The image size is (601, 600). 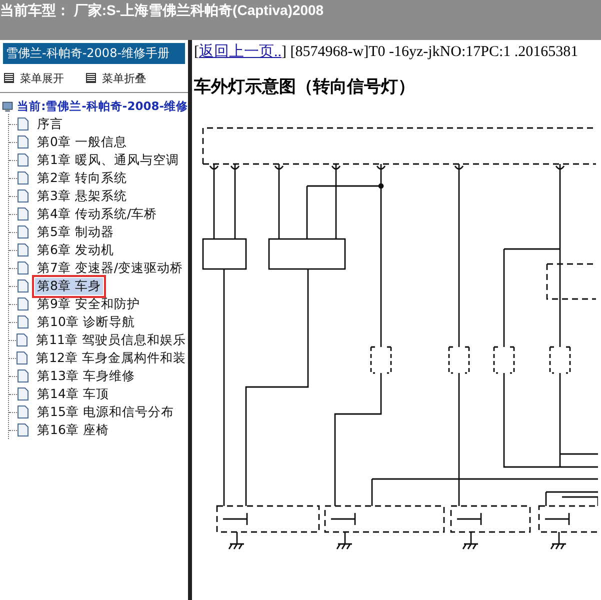 I want to click on menu-toggle-link: 菜单展开, so click(x=34, y=78).